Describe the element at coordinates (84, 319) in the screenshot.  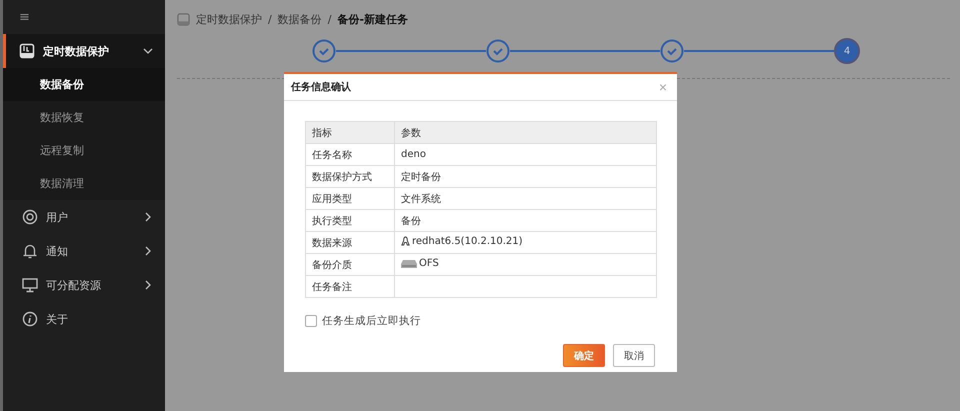
I see `sidebar-item: 关于` at that location.